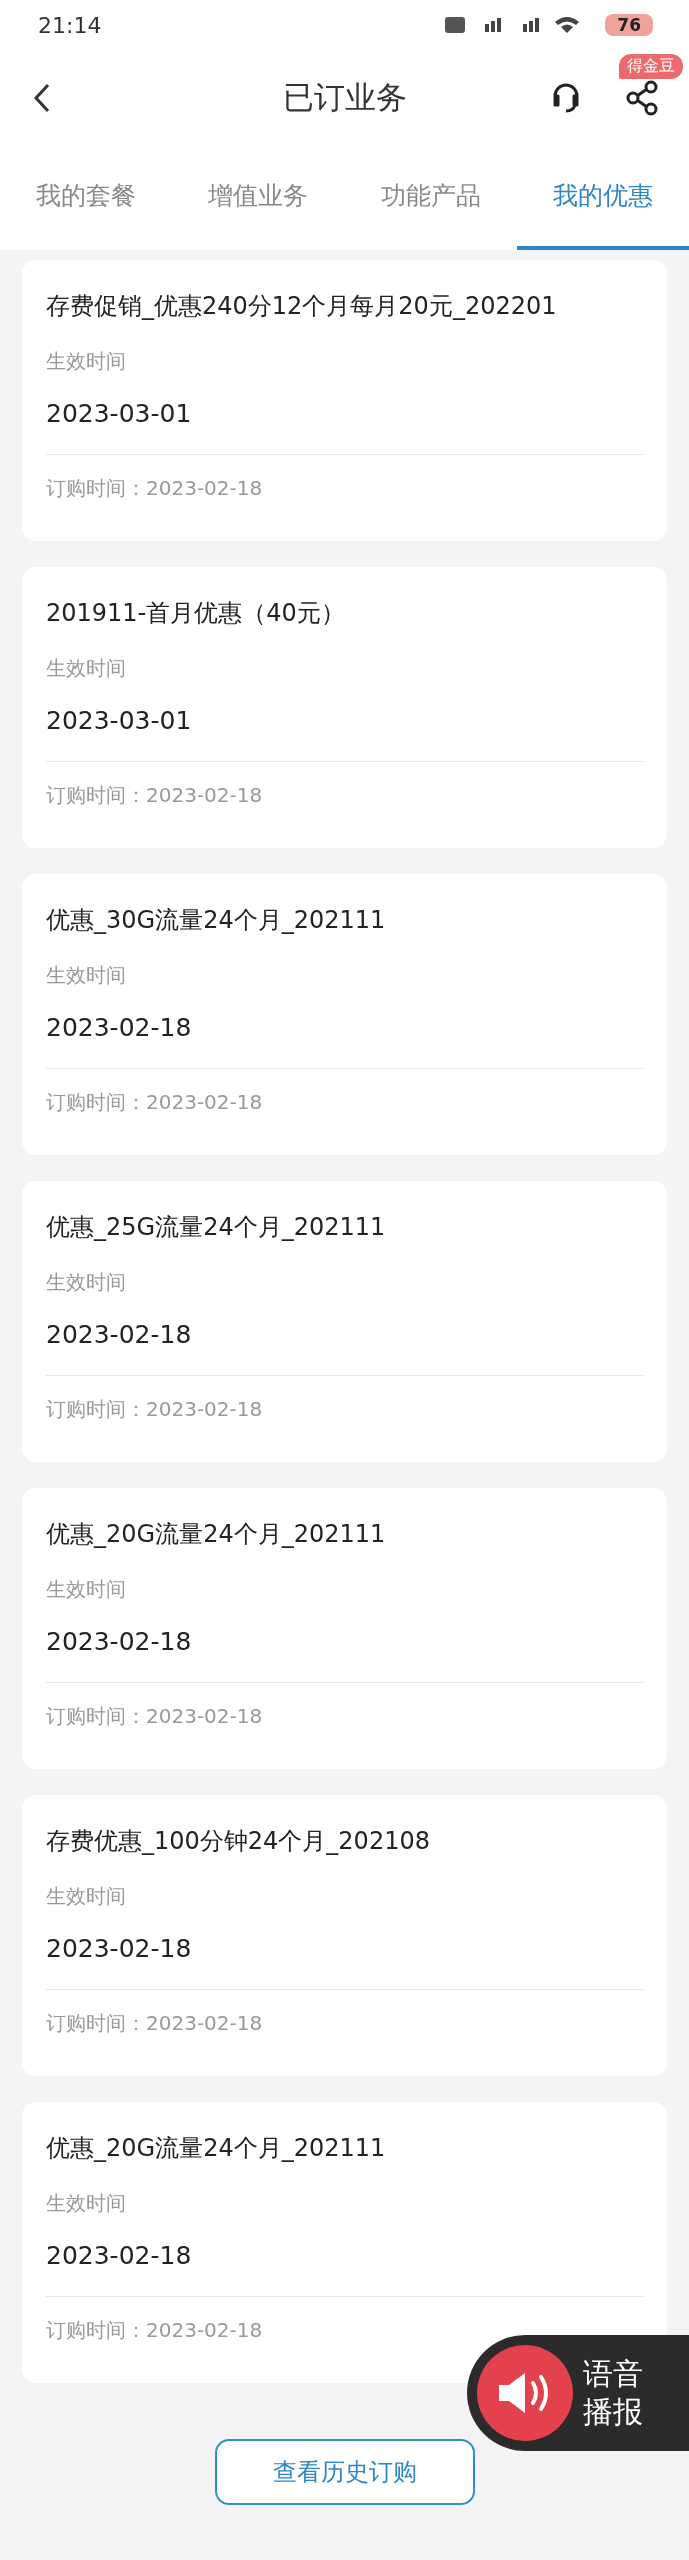 This screenshot has width=689, height=2560. What do you see at coordinates (602, 197) in the screenshot?
I see `tab: 我的优惠` at bounding box center [602, 197].